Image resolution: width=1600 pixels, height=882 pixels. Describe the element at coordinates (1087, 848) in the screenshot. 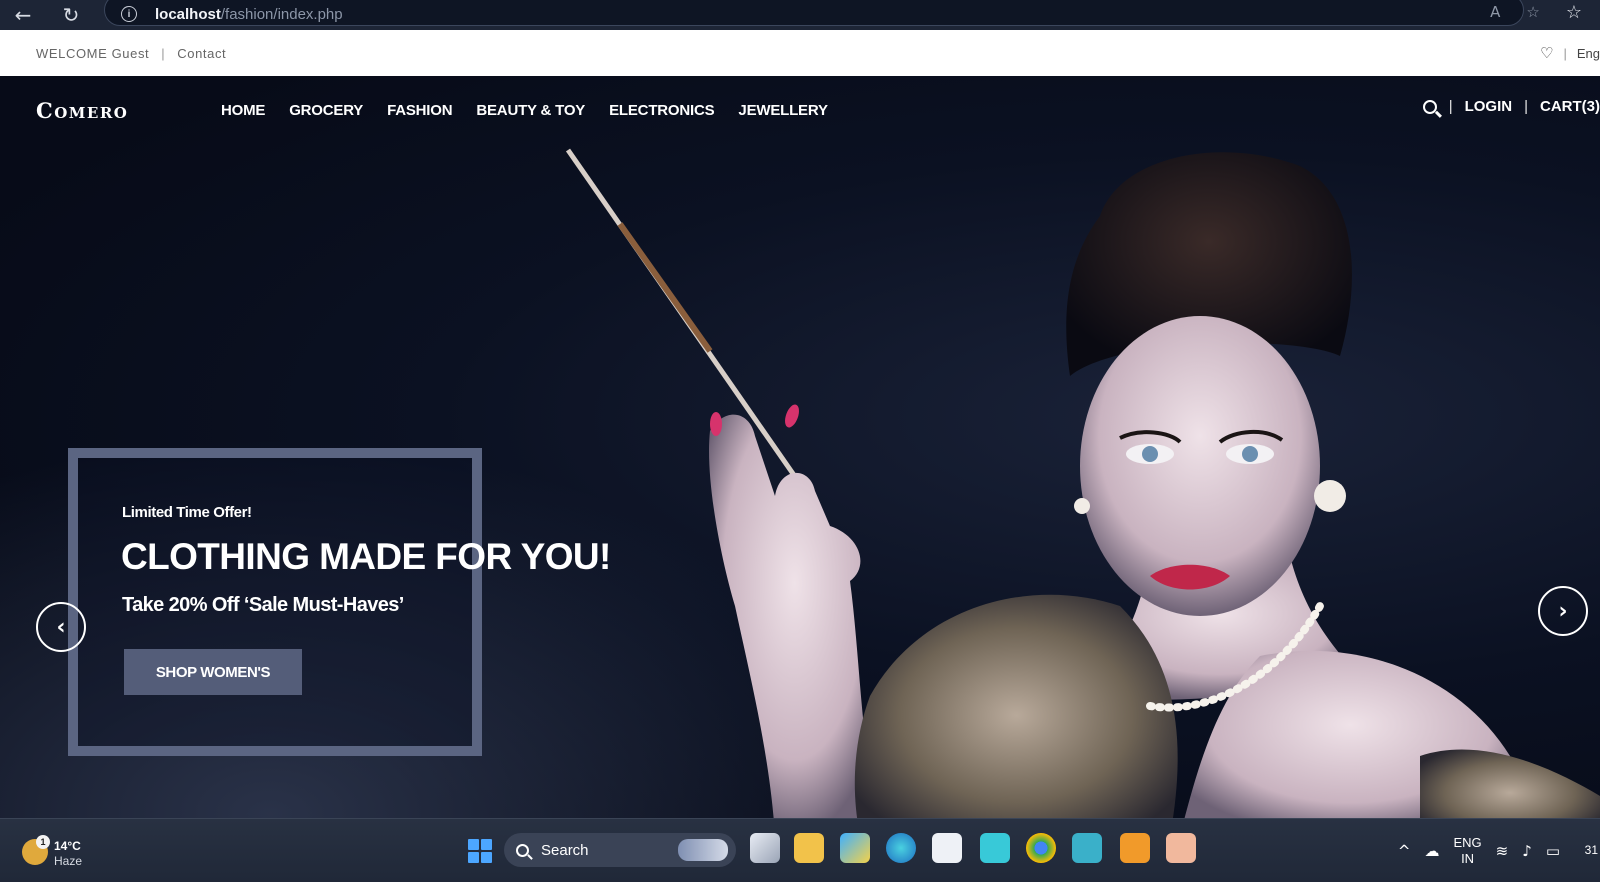

I see `teams-icon` at that location.